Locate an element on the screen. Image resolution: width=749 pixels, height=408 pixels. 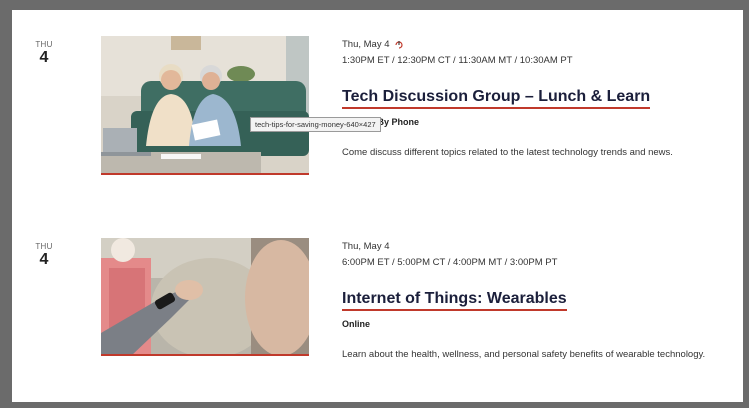
seniors-with-laptop-image is located at coordinates (205, 104).